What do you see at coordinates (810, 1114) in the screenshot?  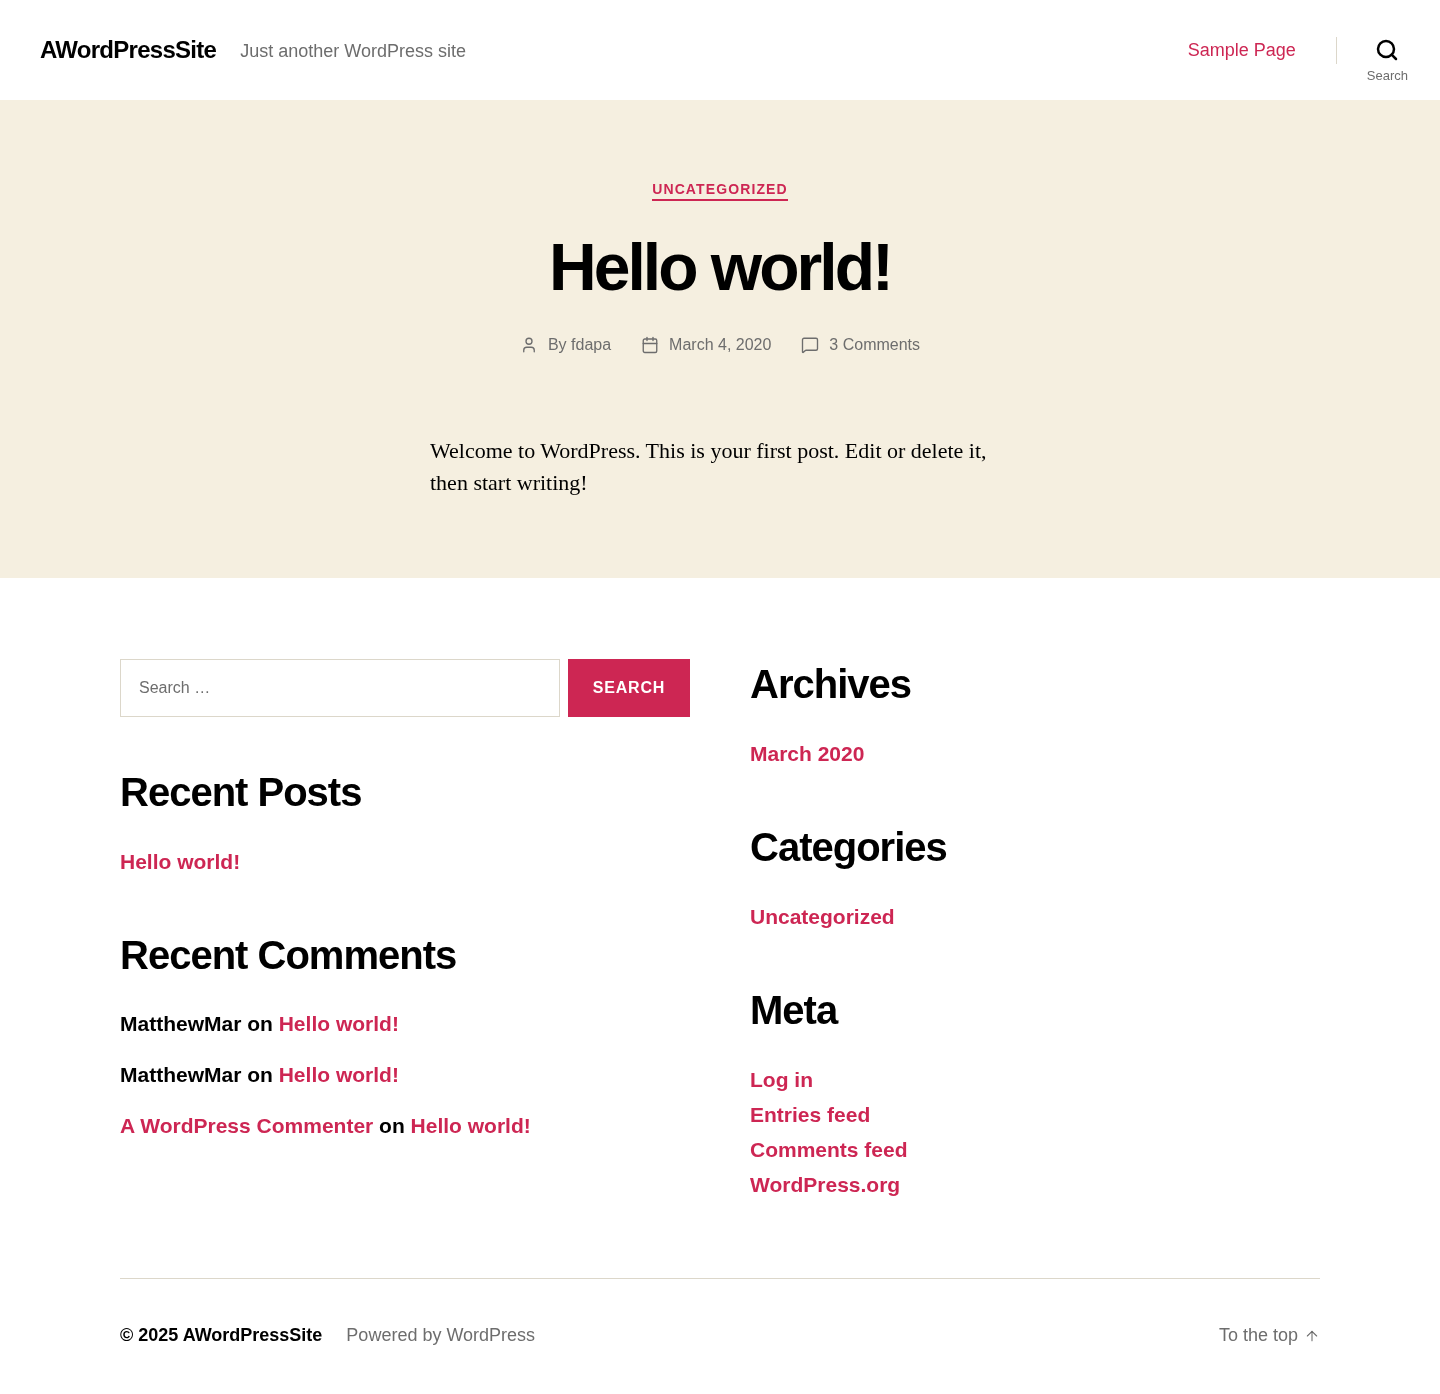 I see `widget-link: Entries feed` at bounding box center [810, 1114].